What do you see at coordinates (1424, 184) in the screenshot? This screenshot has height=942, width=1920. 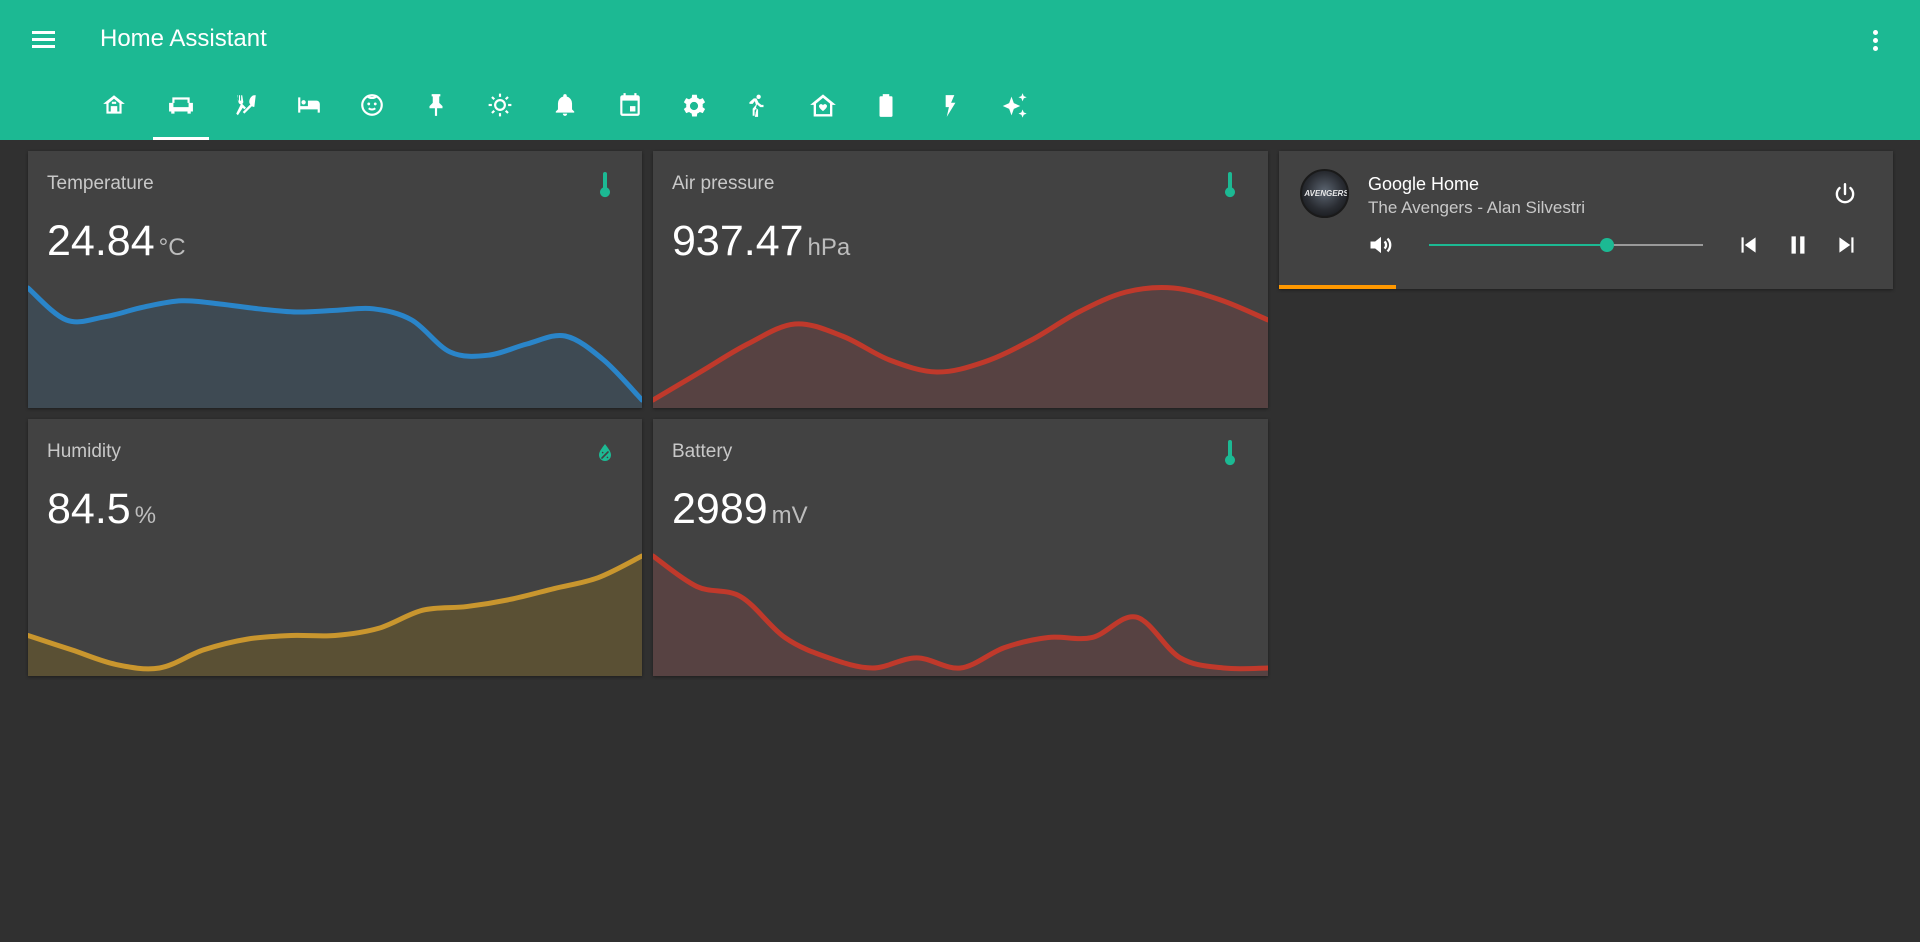 I see `media-player-name: Google Home` at bounding box center [1424, 184].